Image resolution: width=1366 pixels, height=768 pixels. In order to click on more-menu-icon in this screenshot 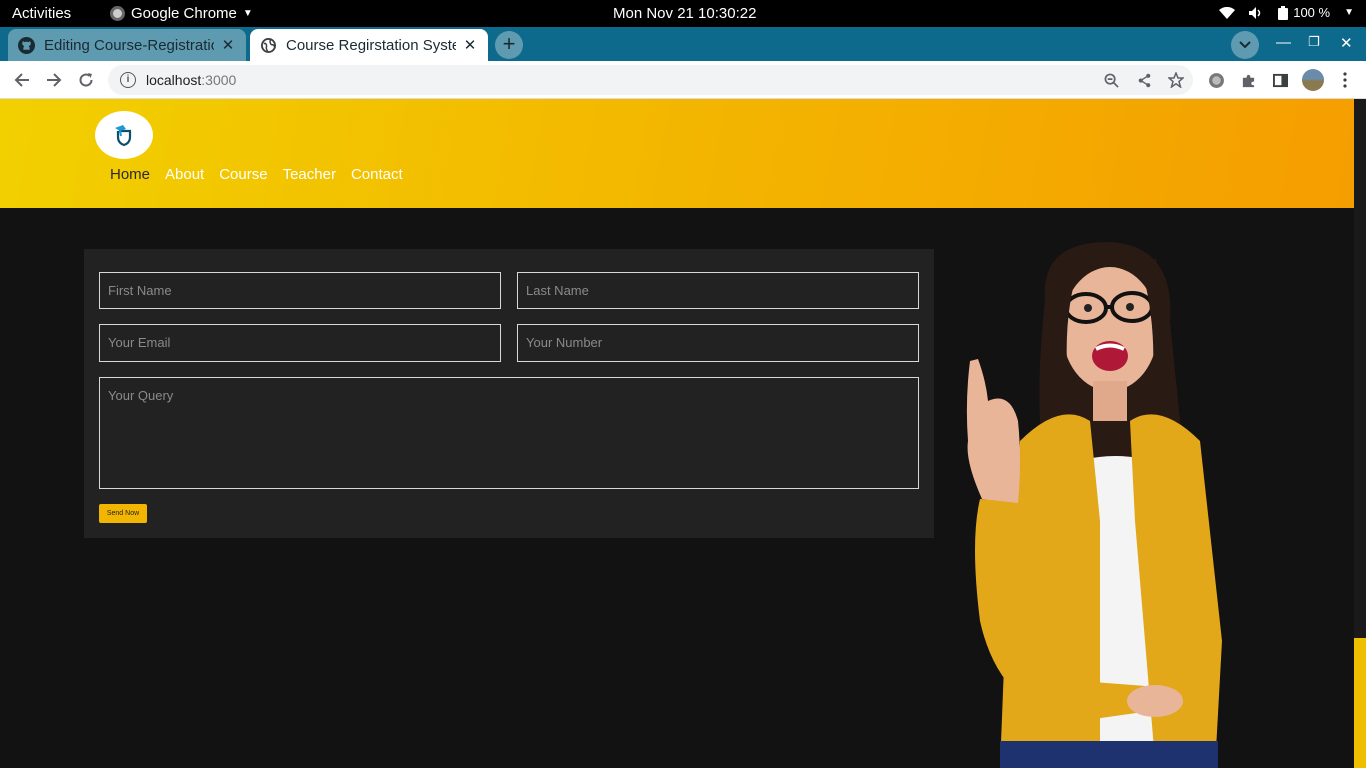, I will do `click(1345, 80)`.